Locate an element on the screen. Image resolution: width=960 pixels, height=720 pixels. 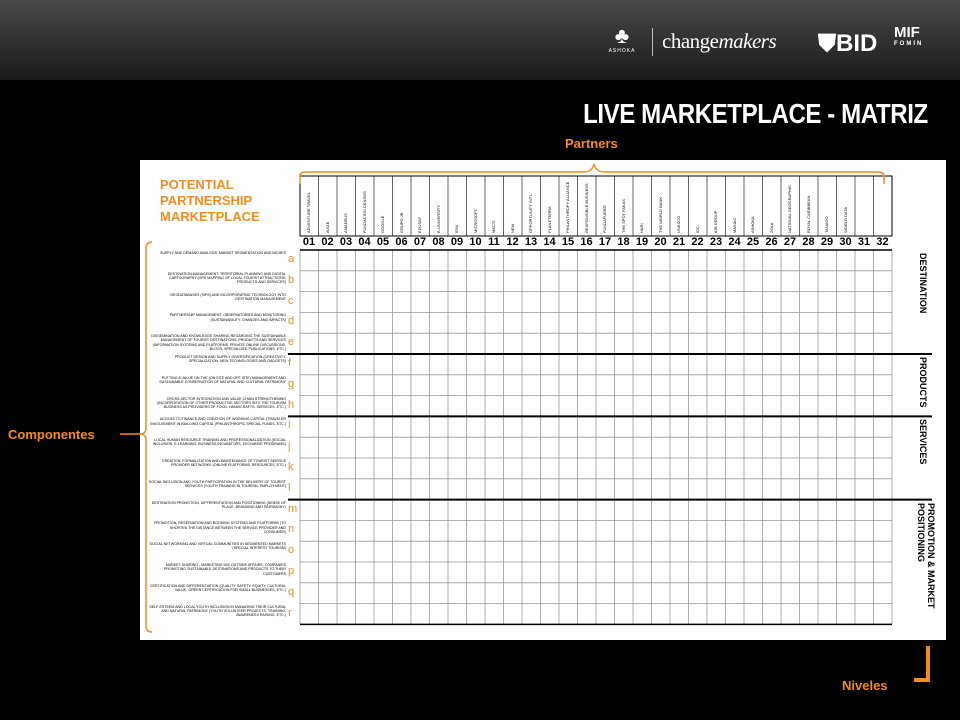
partner-name: NEW is located at coordinates (512, 228).